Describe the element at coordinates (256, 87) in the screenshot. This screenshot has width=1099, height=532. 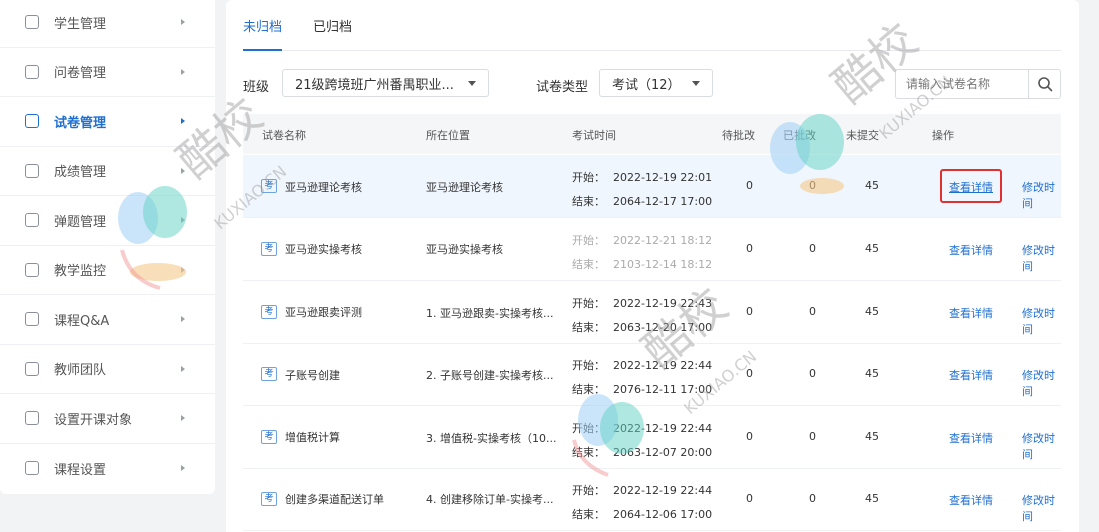
I see `class-filter-label: 班级` at that location.